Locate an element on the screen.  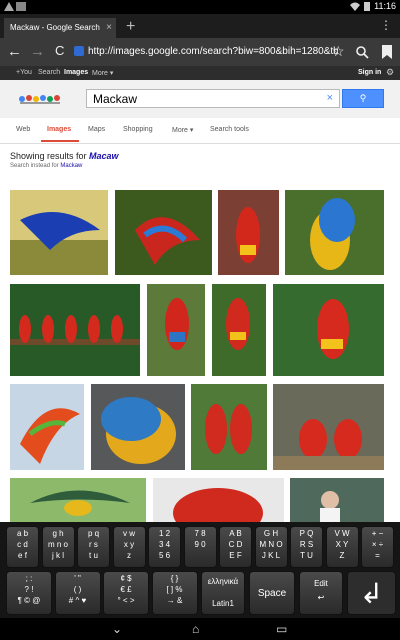
gbar-images-link: Images is located at coordinates (76, 72).